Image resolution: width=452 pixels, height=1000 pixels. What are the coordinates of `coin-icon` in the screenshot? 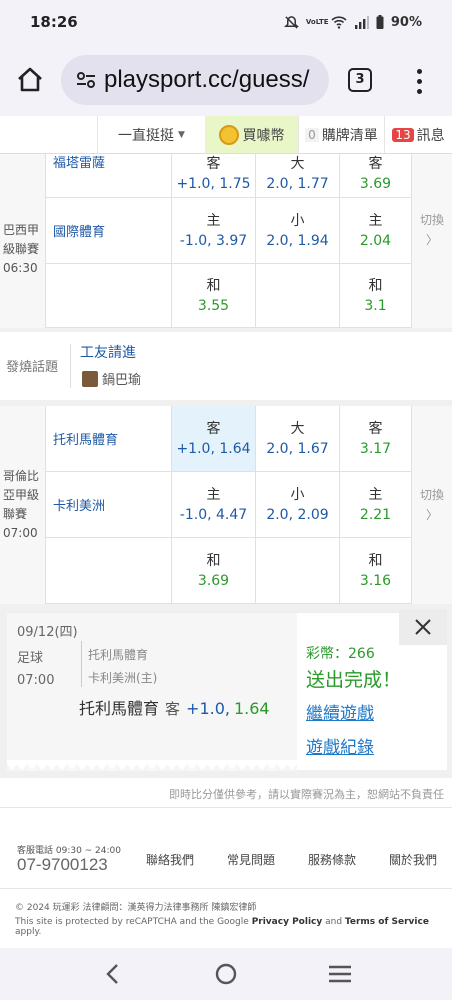 It's located at (228, 134).